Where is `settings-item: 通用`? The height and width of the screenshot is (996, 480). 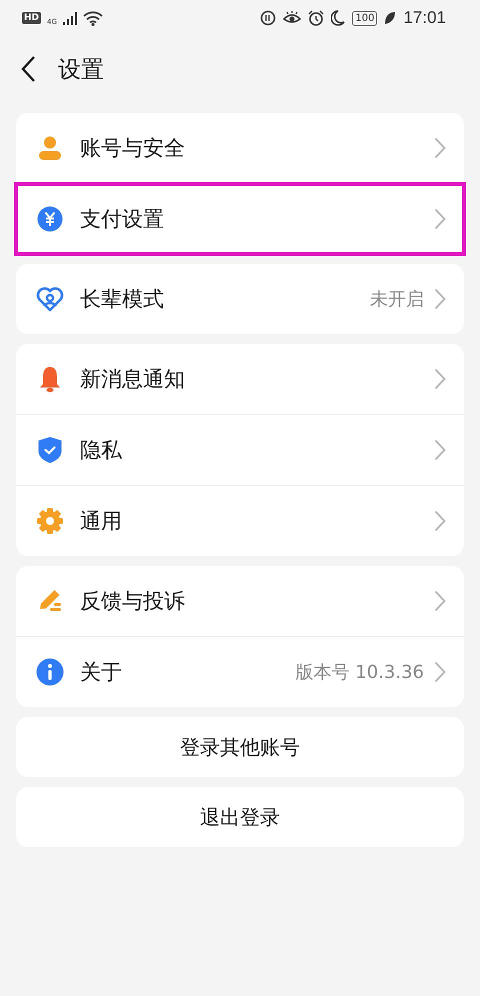 settings-item: 通用 is located at coordinates (240, 521).